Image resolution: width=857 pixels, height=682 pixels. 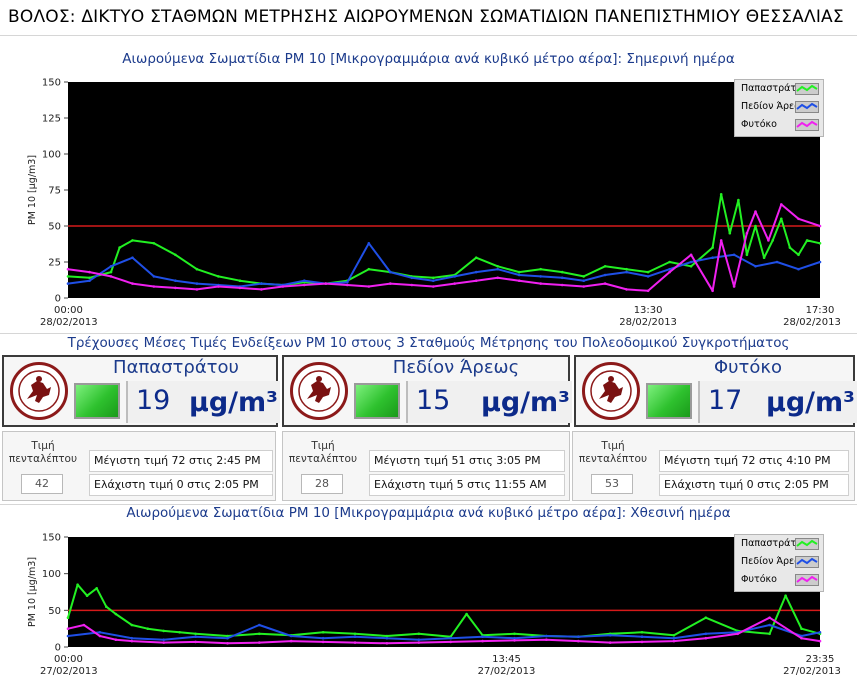 I want to click on y-tick-label: 100, so click(x=51, y=155).